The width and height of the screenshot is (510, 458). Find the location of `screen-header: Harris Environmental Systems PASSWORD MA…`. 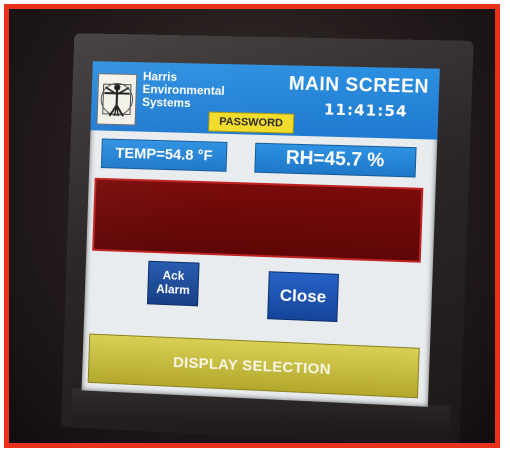

screen-header: Harris Environmental Systems PASSWORD MA… is located at coordinates (265, 100).